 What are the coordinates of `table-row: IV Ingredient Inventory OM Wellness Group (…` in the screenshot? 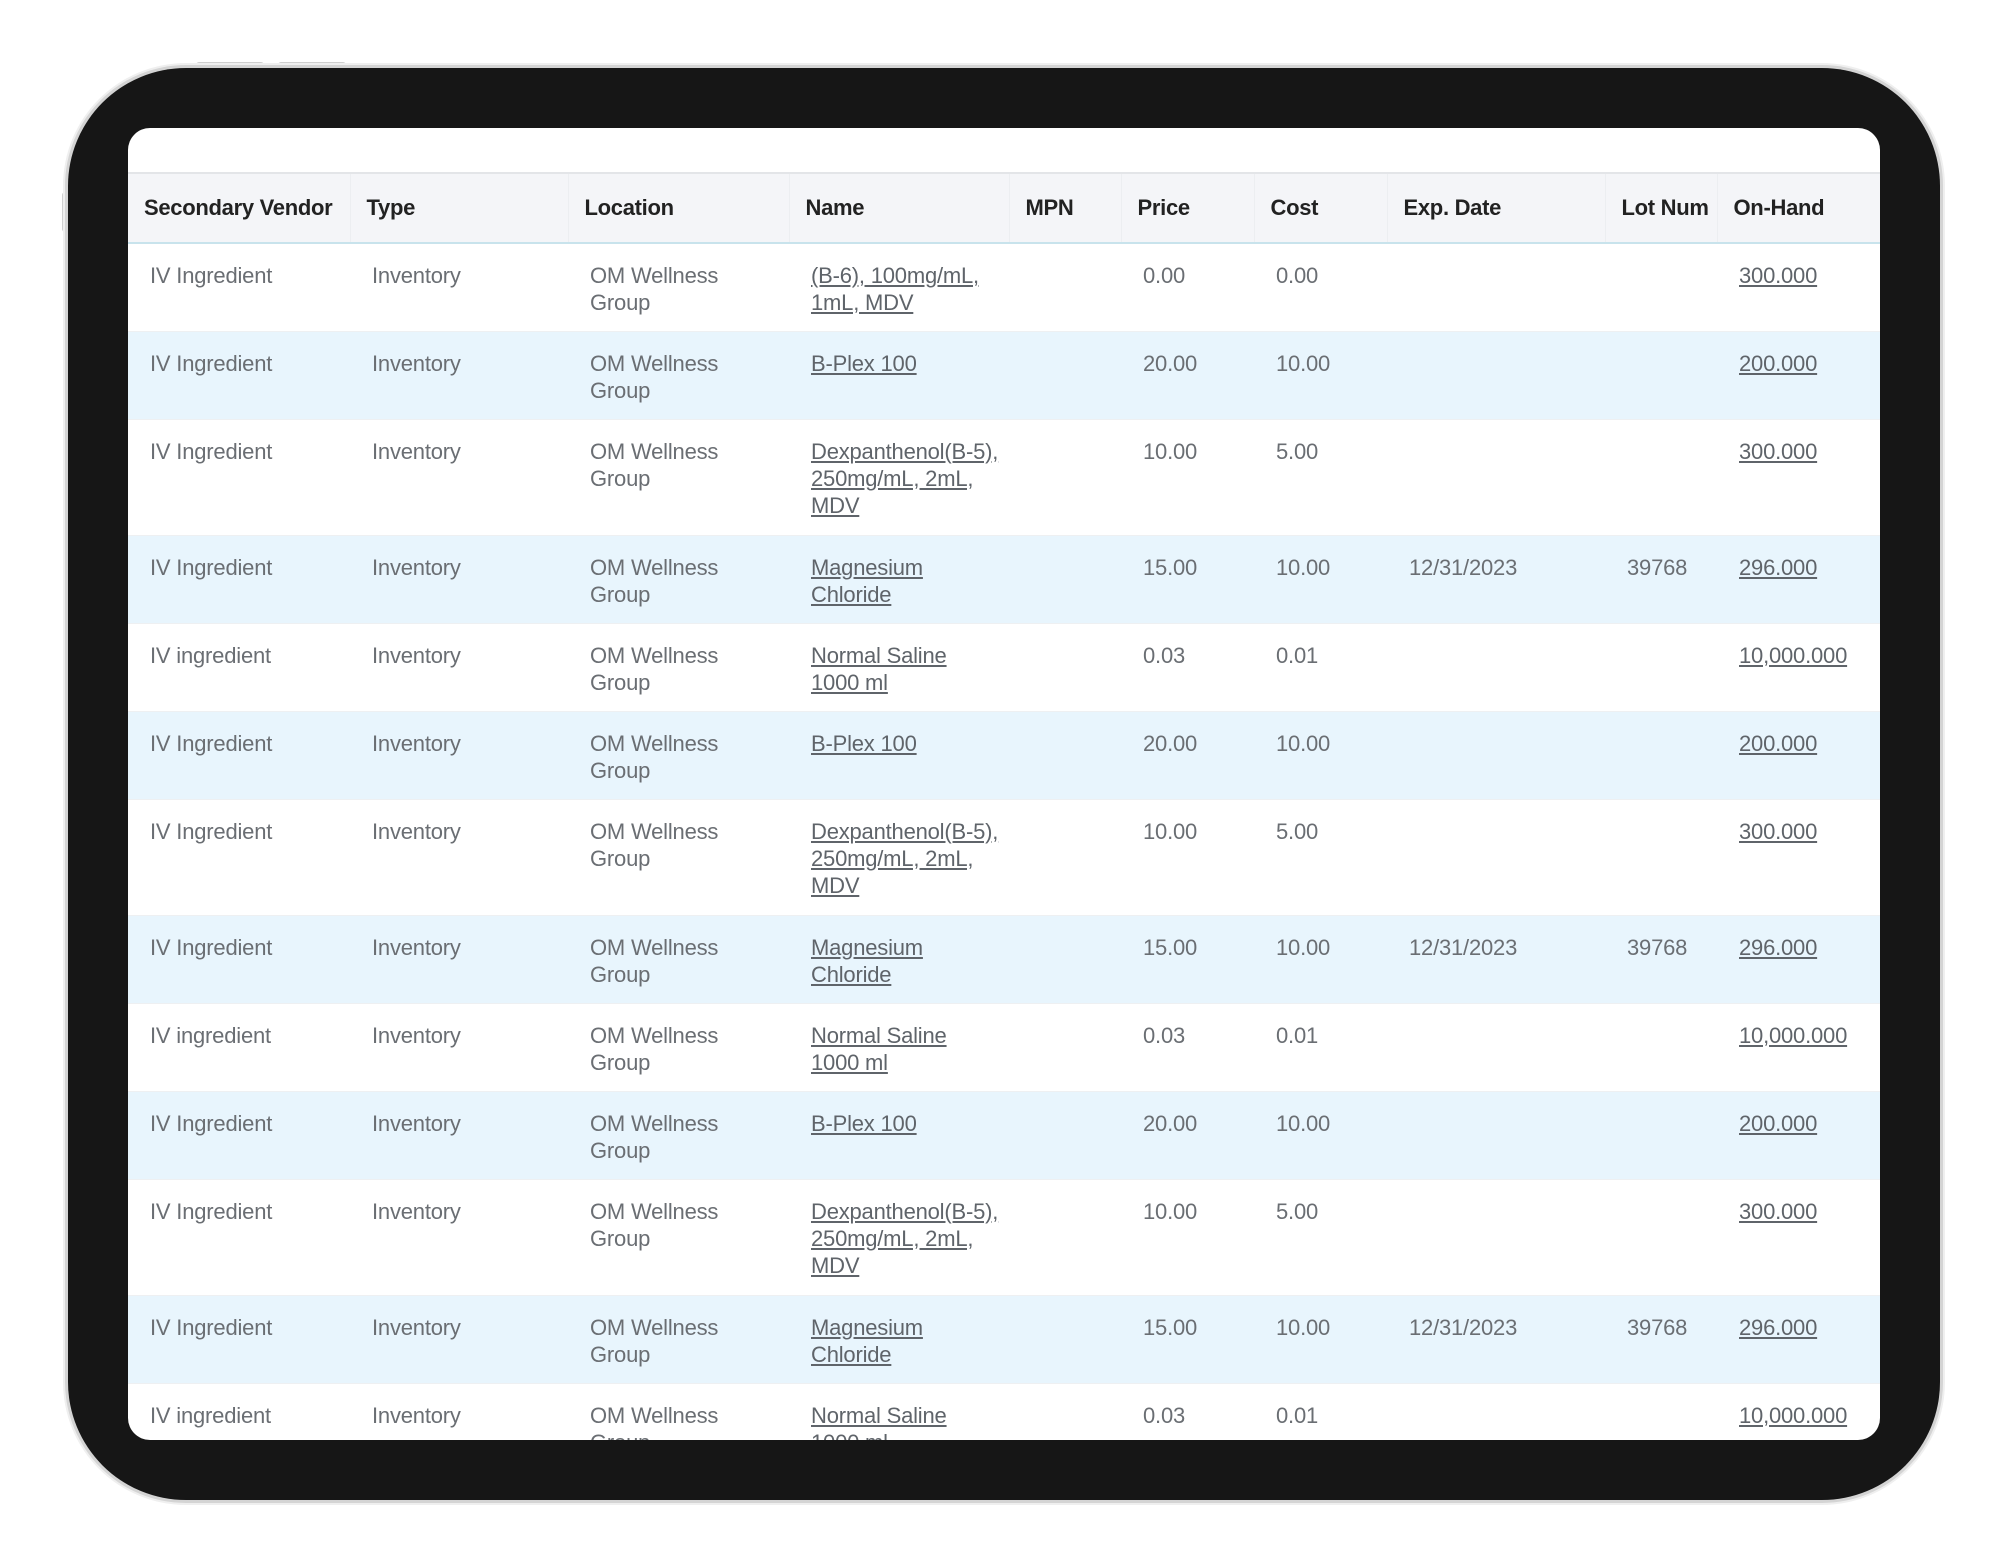 It's located at (1004, 287).